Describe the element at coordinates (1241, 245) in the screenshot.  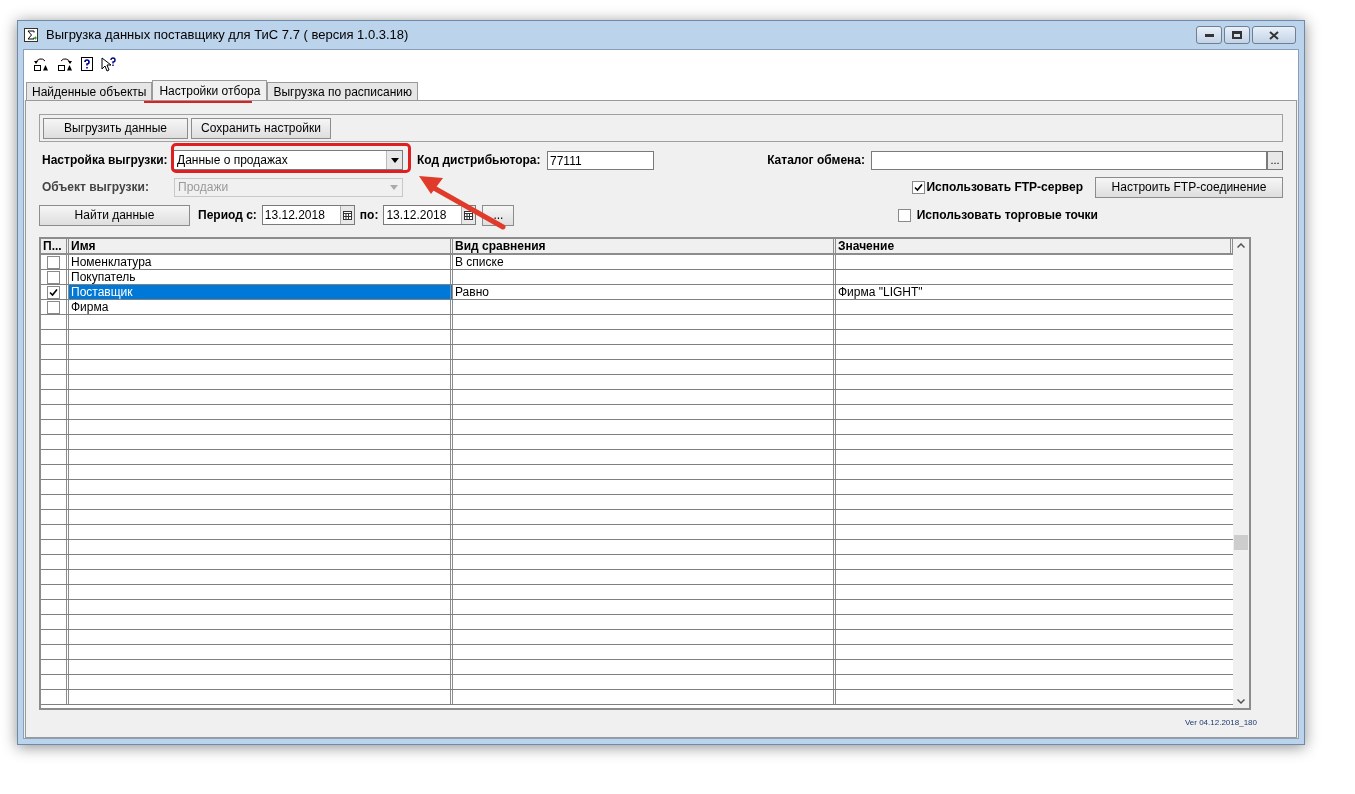
I see `scroll-up-icon` at that location.